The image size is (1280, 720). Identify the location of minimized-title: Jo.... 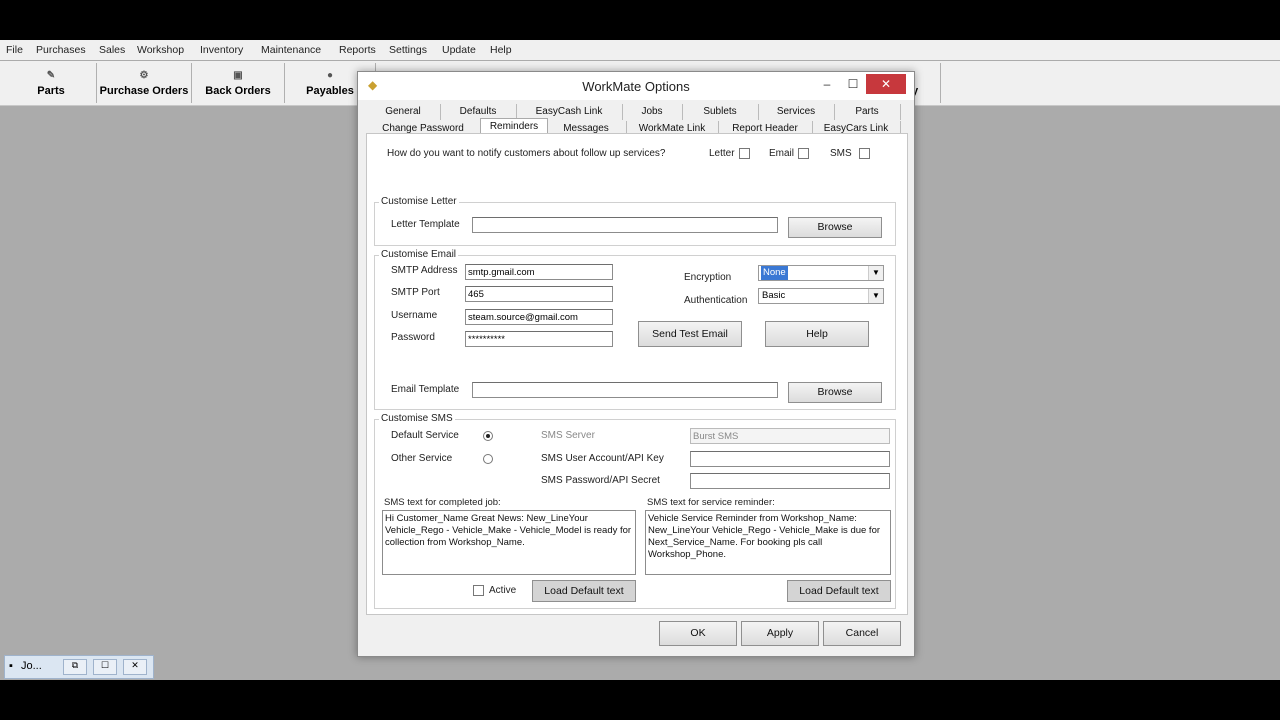
(31, 666).